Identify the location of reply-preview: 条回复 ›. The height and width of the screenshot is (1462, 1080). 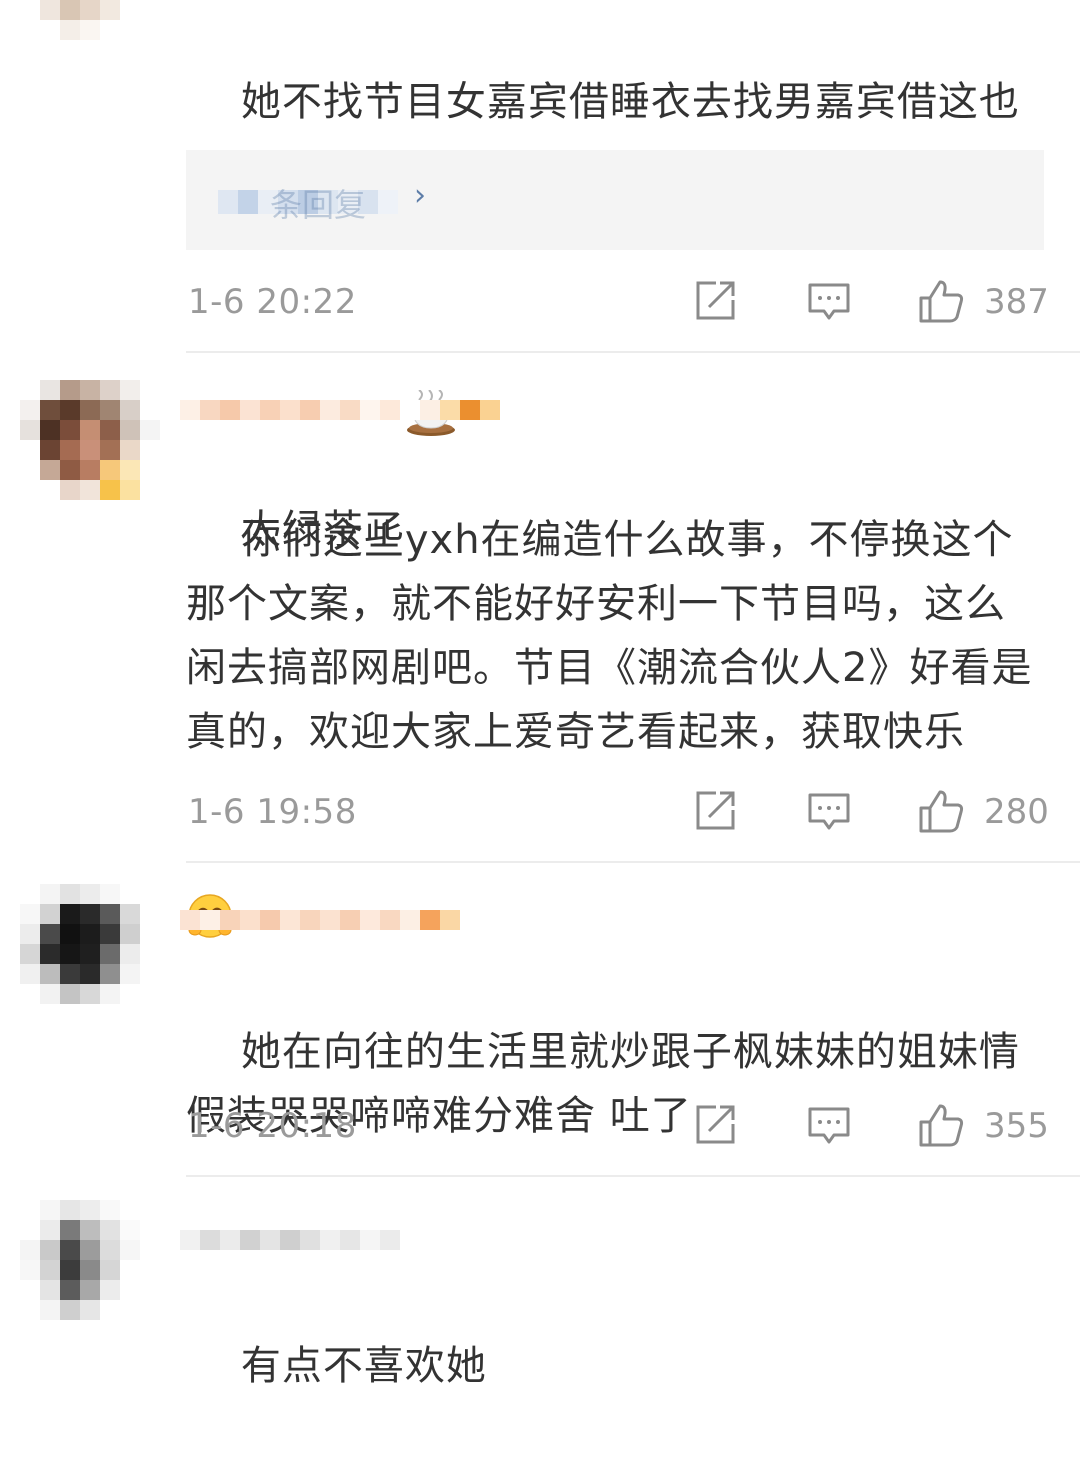
(615, 200).